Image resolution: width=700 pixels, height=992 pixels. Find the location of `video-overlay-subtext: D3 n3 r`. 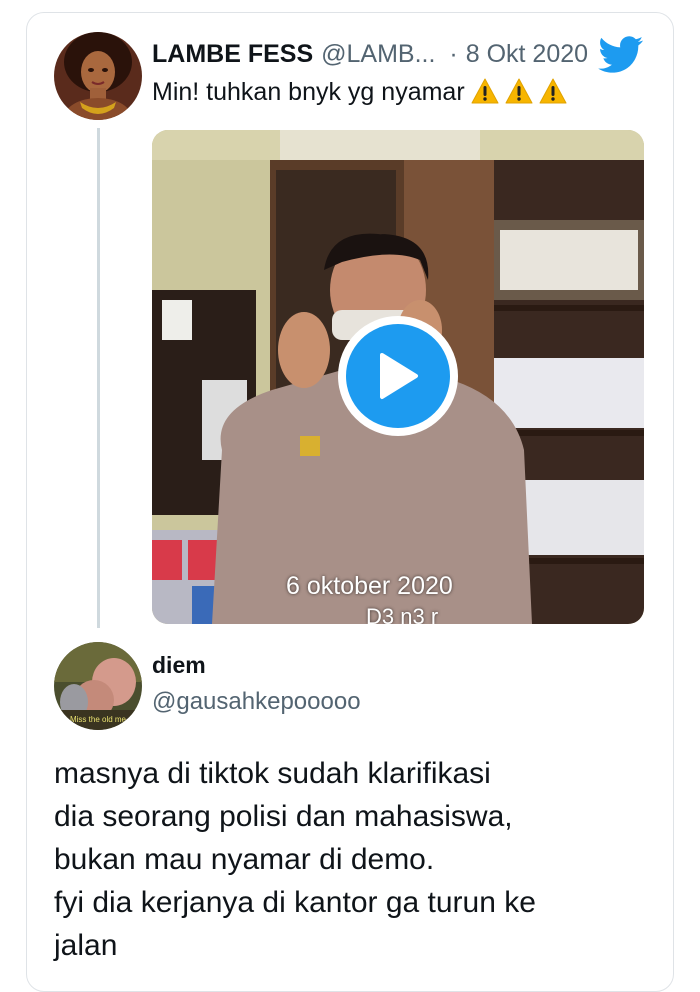

video-overlay-subtext: D3 n3 r is located at coordinates (402, 614).